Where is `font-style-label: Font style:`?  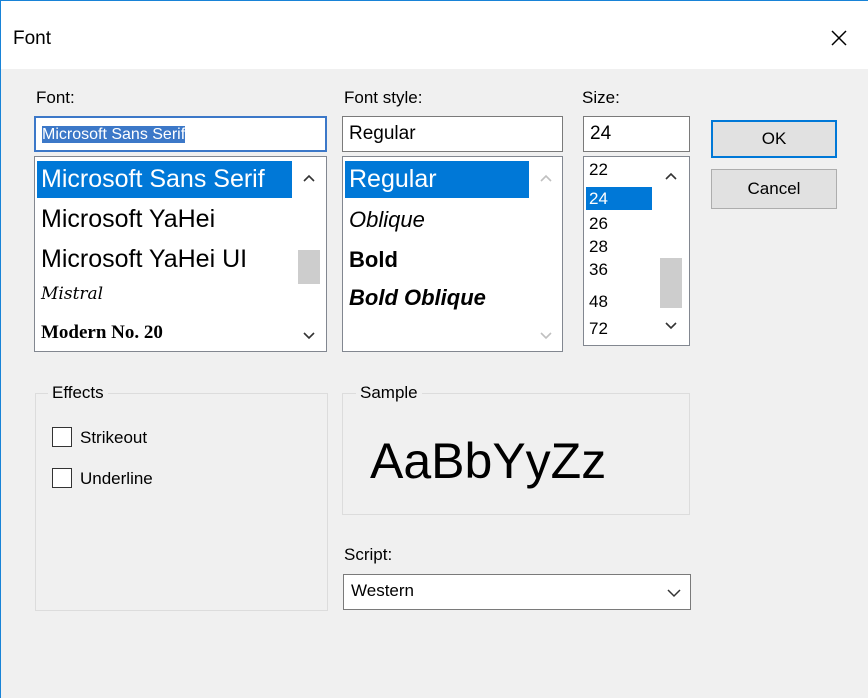 font-style-label: Font style: is located at coordinates (383, 97).